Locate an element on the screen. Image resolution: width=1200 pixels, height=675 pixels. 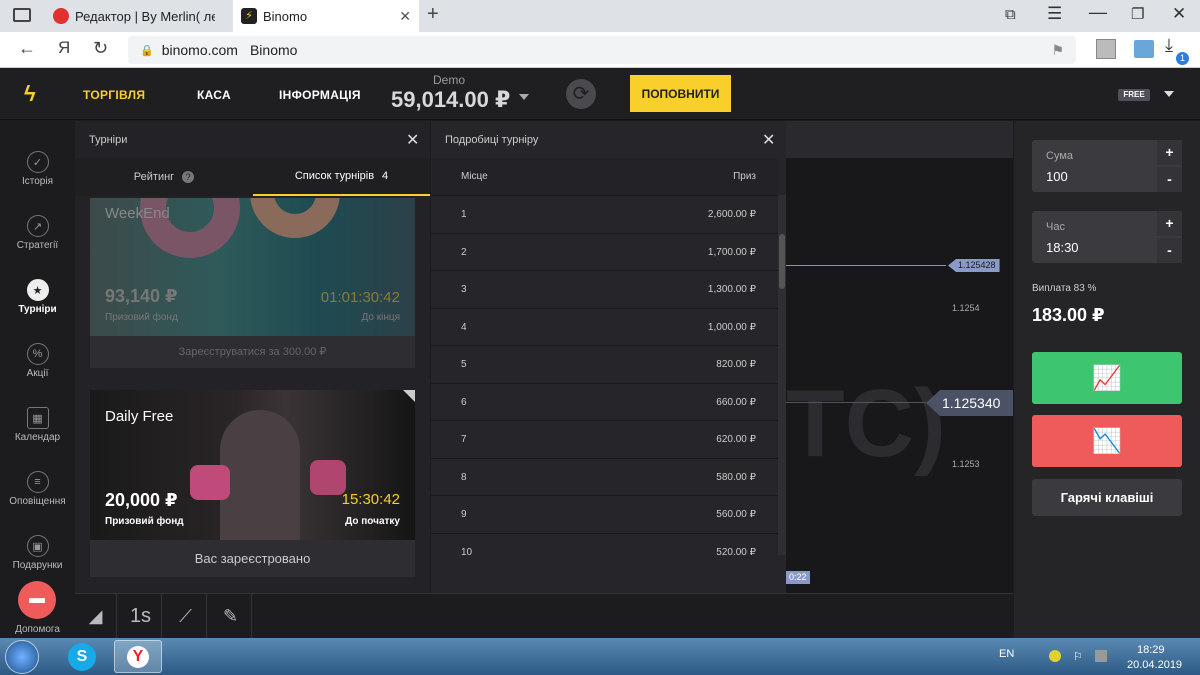
flag-icon: ⚐ is located at coordinates (1078, 656).